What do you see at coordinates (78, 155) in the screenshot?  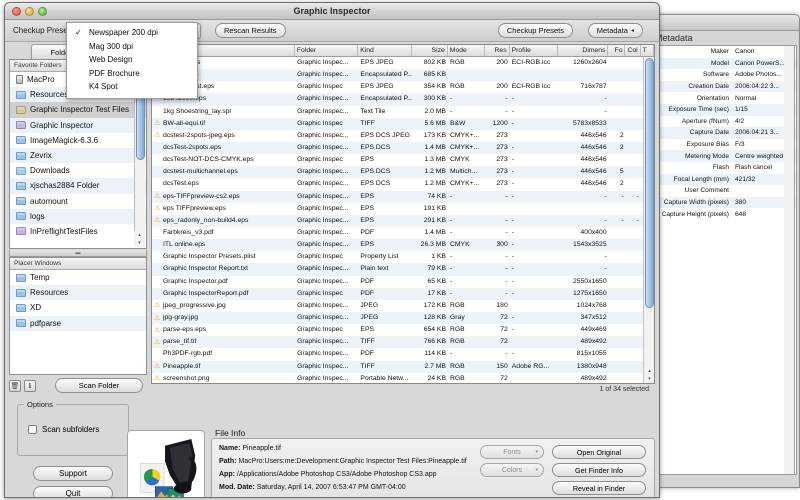 I see `sidebar-item-zevrix: Zevrix` at bounding box center [78, 155].